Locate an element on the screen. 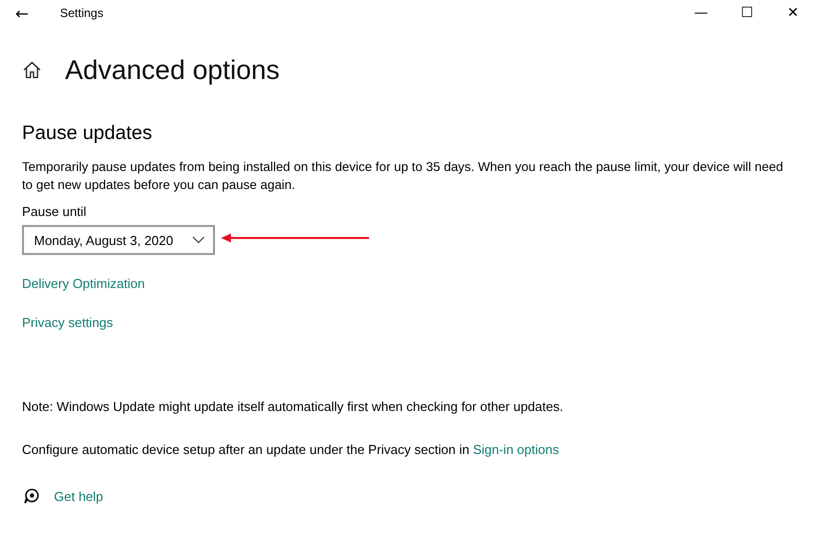  window-title: Settings is located at coordinates (82, 13).